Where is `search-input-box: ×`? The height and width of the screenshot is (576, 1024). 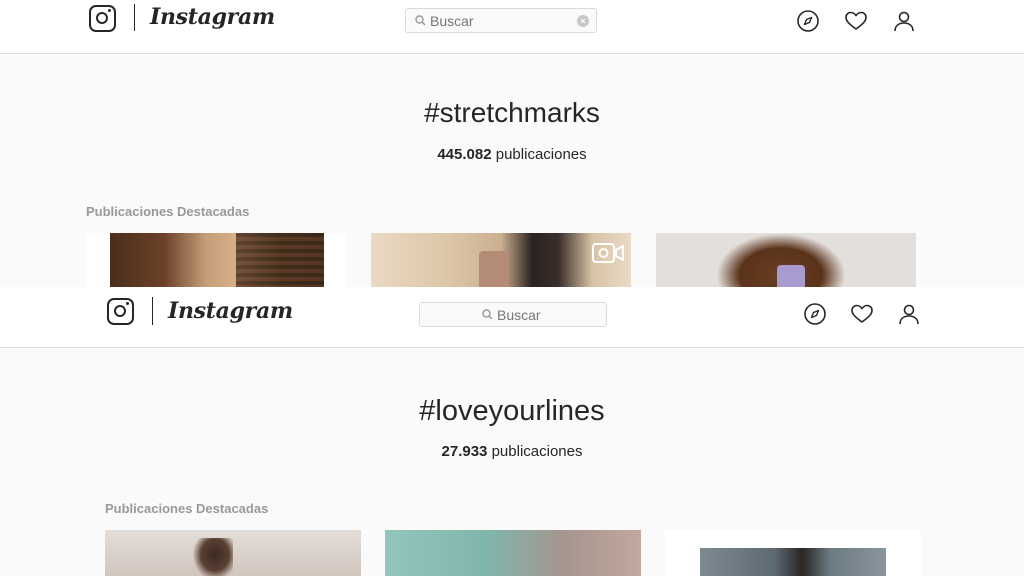
search-input-box: × is located at coordinates (501, 20).